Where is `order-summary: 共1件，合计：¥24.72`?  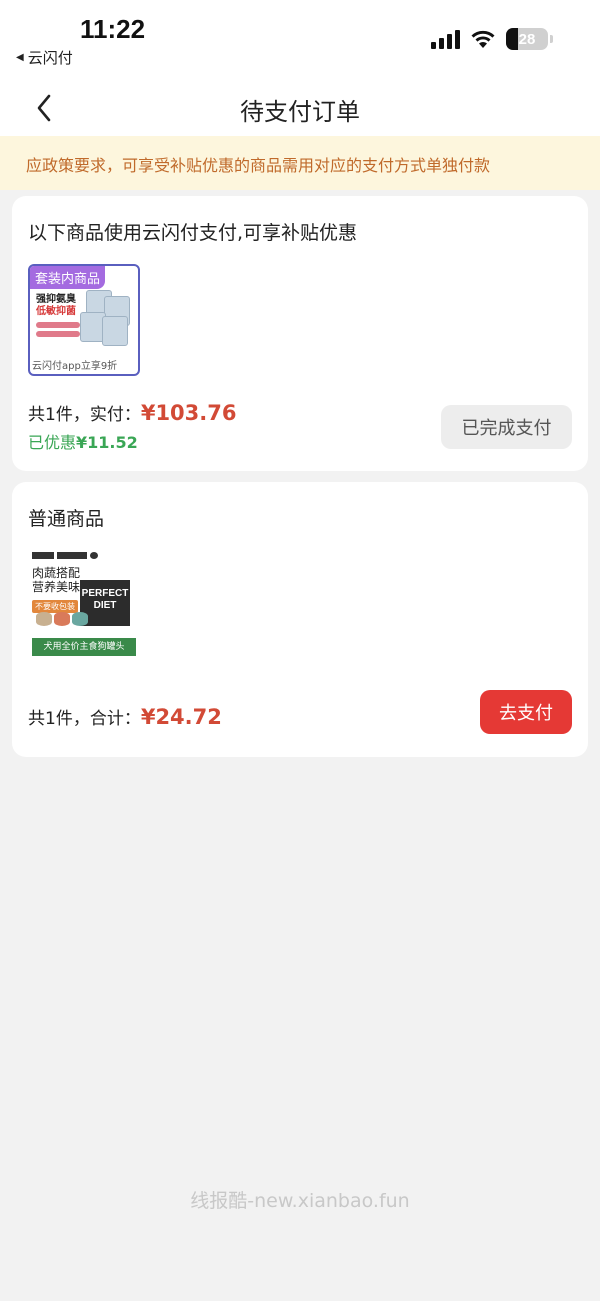 order-summary: 共1件，合计：¥24.72 is located at coordinates (125, 716).